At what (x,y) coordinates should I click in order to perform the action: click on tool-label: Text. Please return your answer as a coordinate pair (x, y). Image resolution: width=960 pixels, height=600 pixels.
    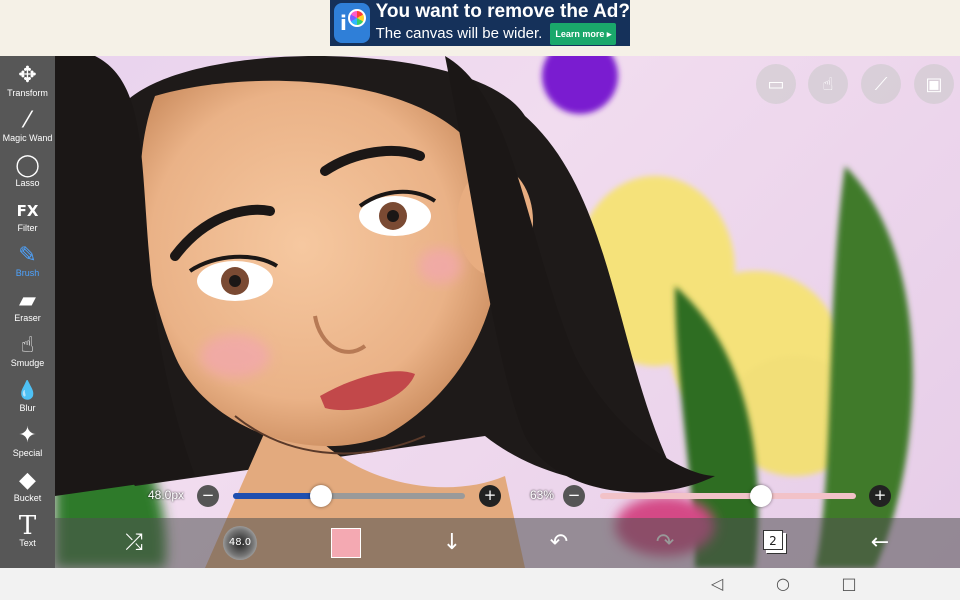
    Looking at the image, I should click on (27, 543).